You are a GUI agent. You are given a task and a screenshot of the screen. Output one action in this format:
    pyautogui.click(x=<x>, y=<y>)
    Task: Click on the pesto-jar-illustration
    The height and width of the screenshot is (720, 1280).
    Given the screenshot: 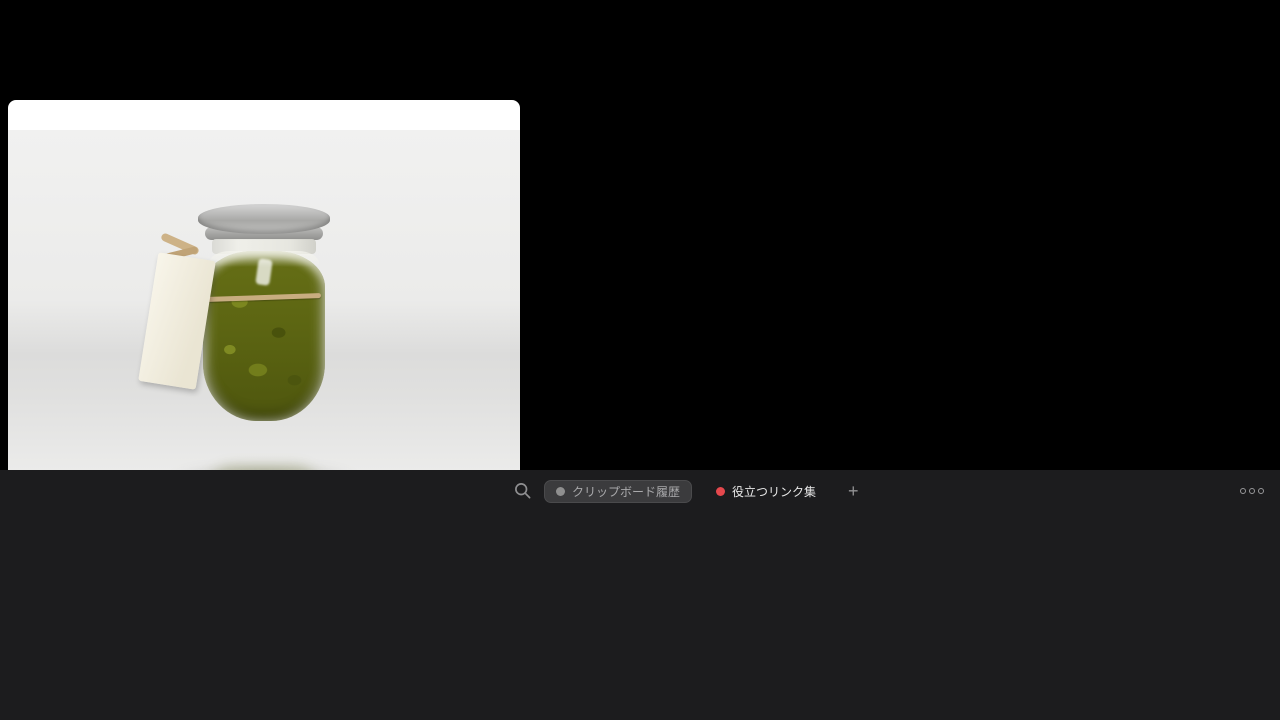 What is the action you would take?
    pyautogui.click(x=248, y=337)
    